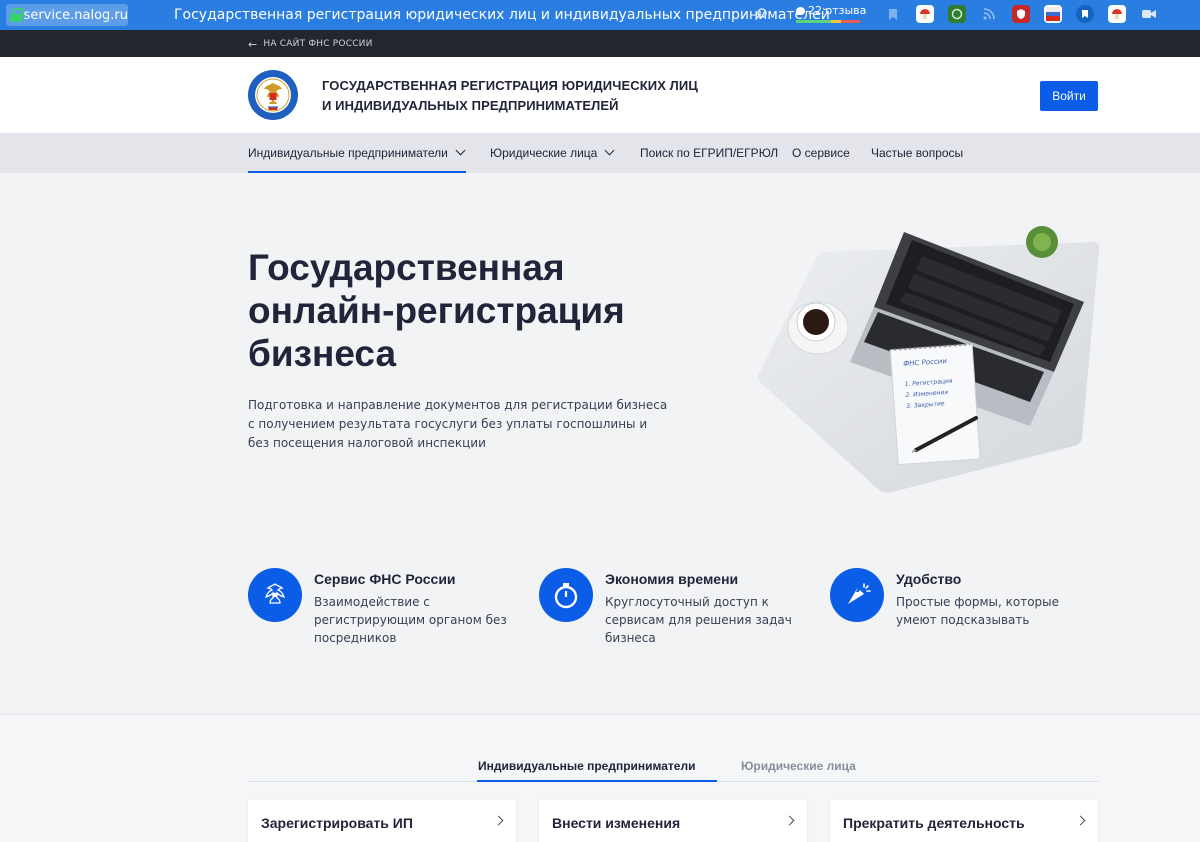 The width and height of the screenshot is (1200, 842). What do you see at coordinates (761, 14) in the screenshot?
I see `search-icon` at bounding box center [761, 14].